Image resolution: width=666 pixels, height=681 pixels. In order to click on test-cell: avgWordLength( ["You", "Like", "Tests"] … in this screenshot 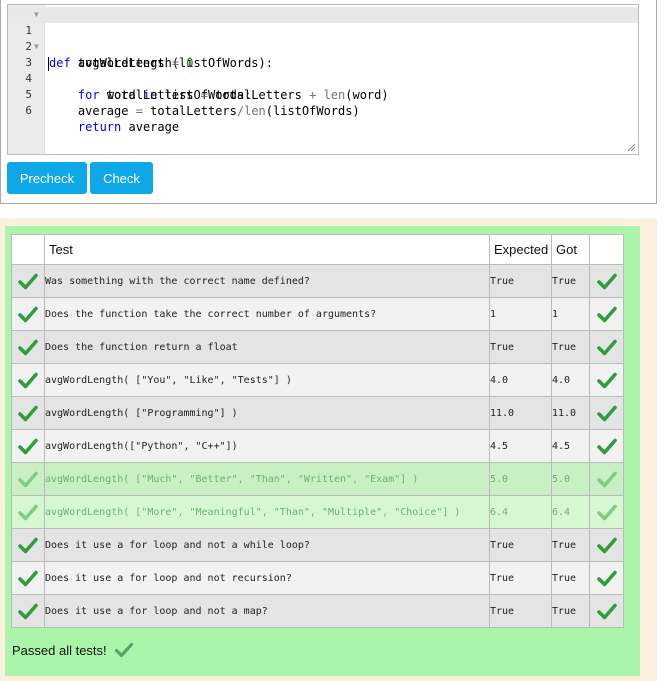, I will do `click(267, 380)`.